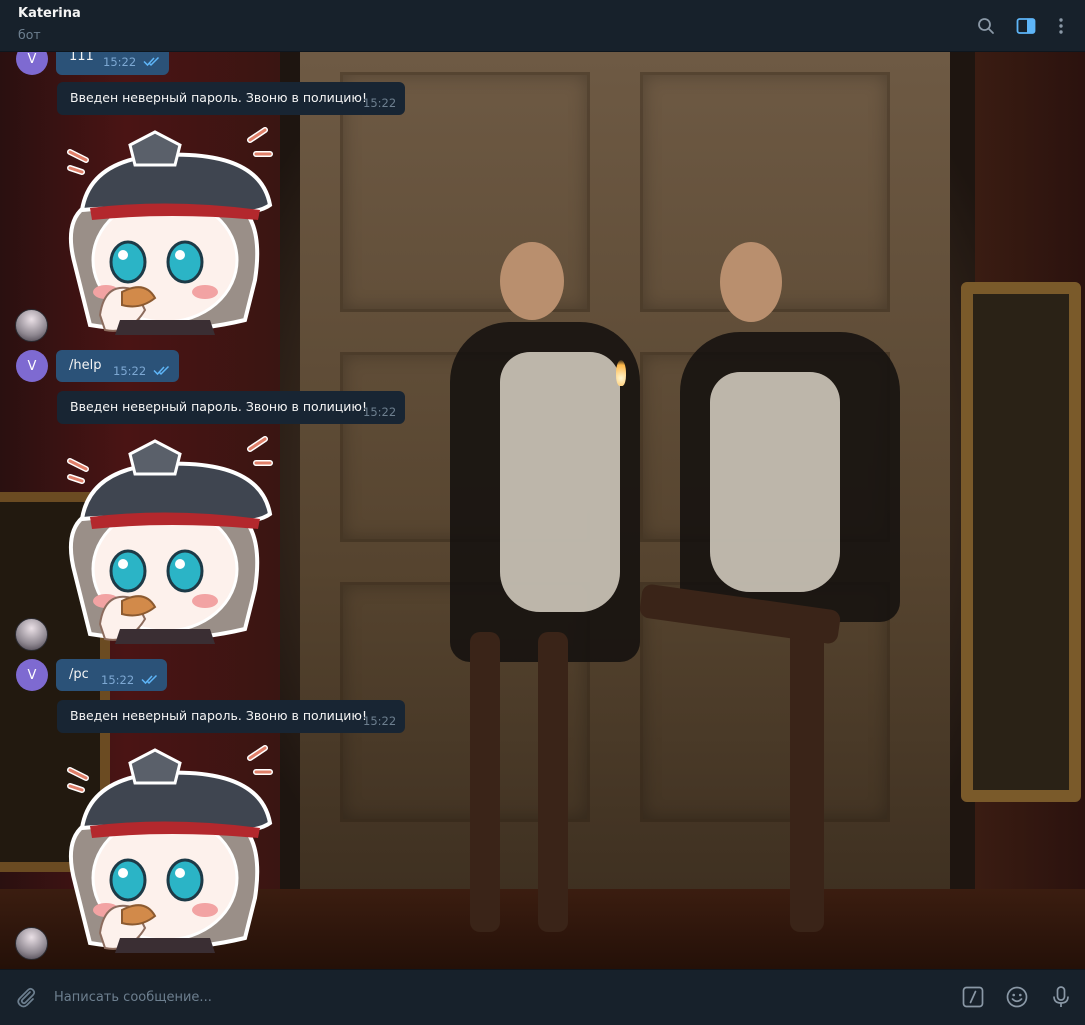  I want to click on message-outgoing: /pc 15:22, so click(111, 675).